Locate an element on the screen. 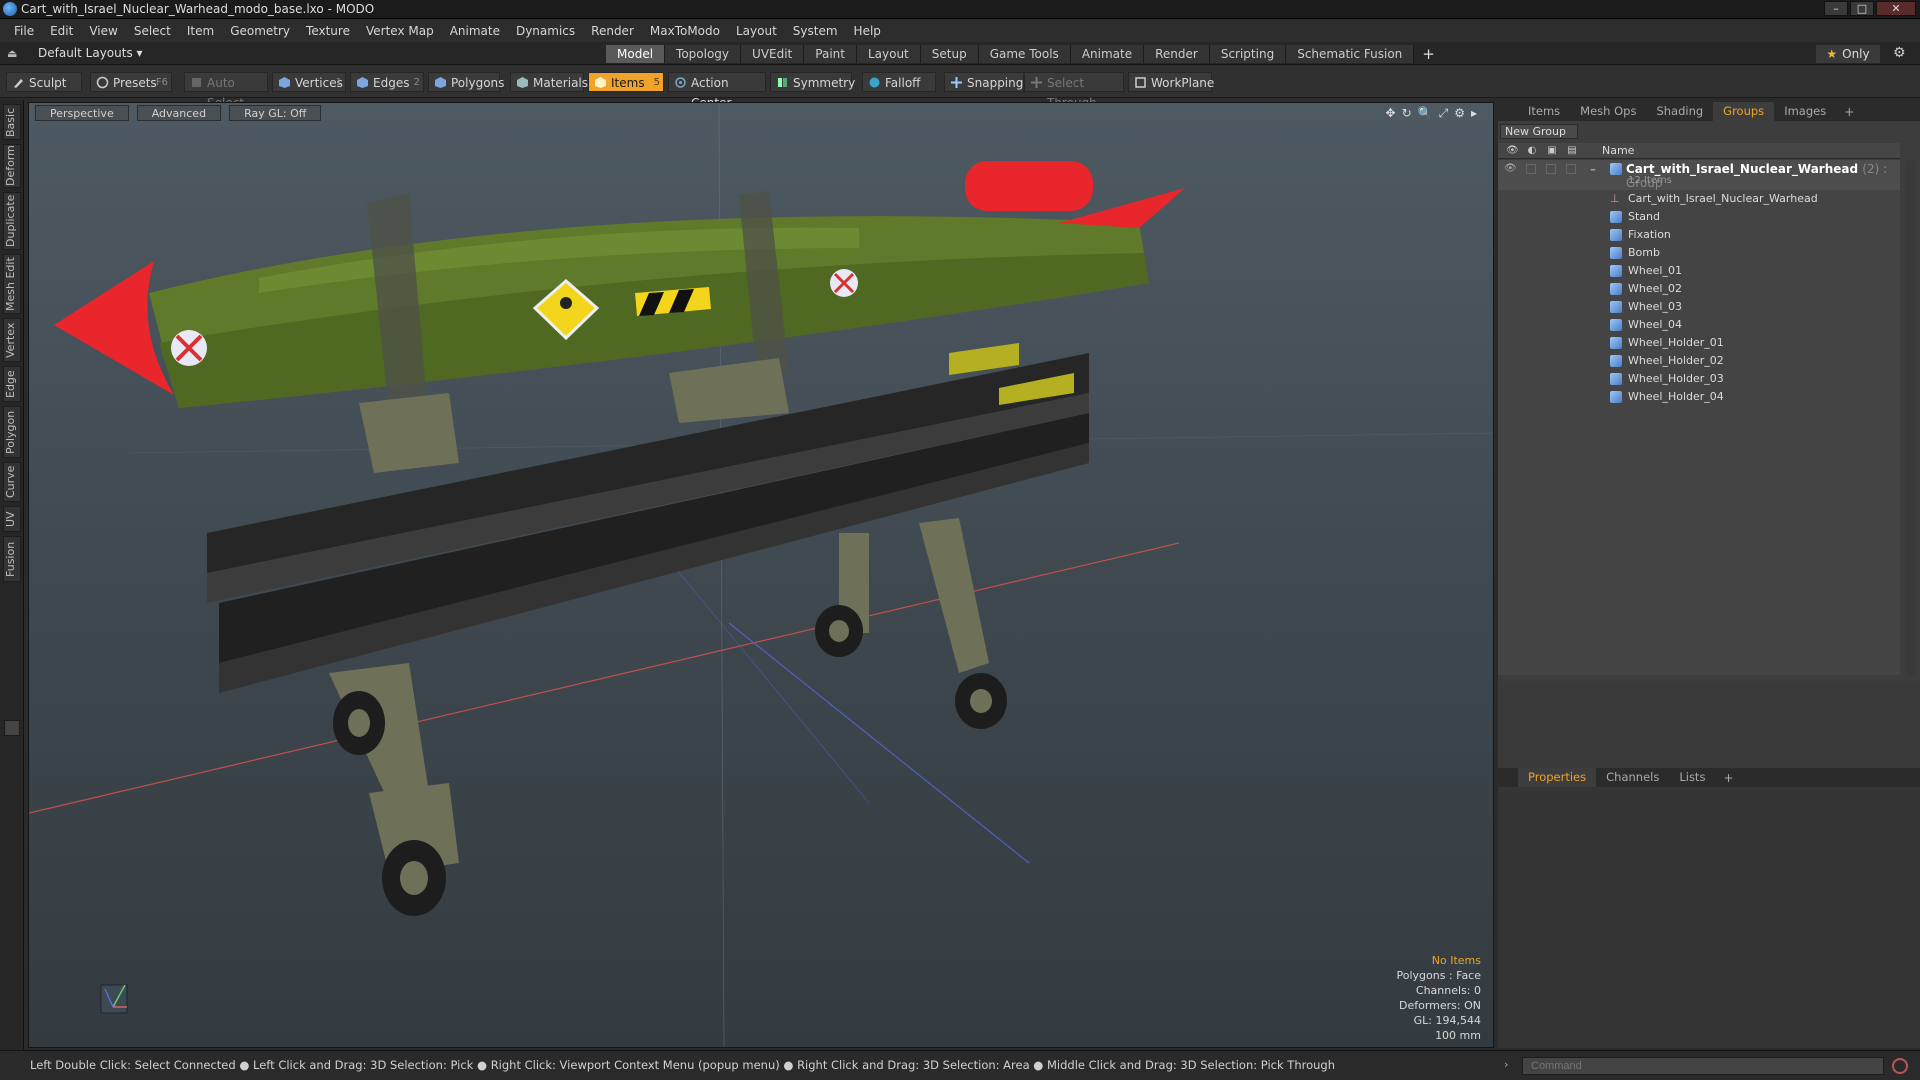 The height and width of the screenshot is (1080, 1920). menu-render: Render is located at coordinates (612, 31).